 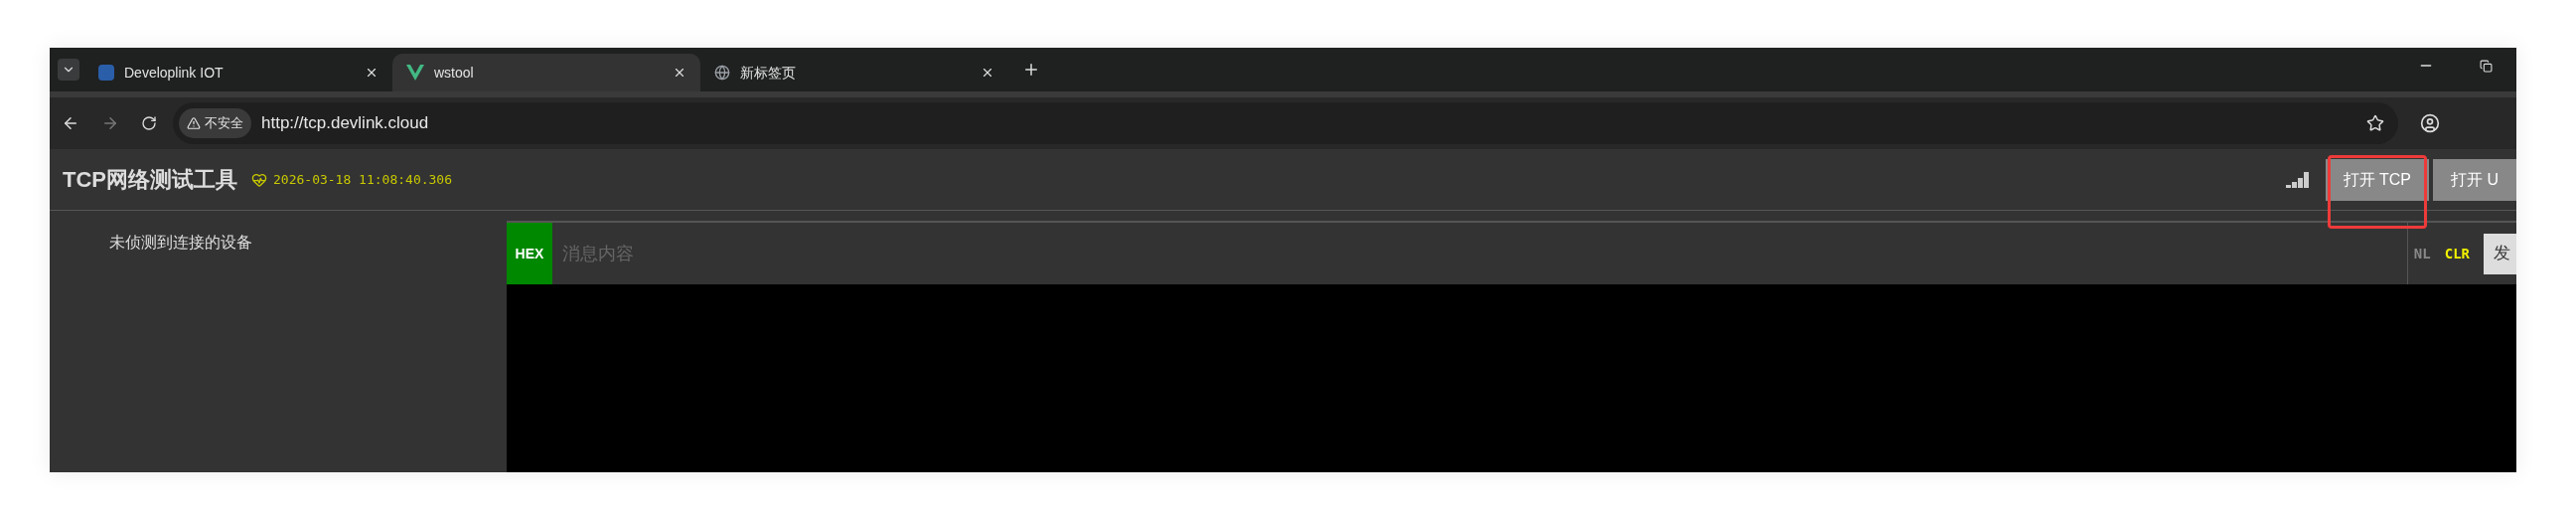 I want to click on open-button: 打开 TCP, so click(x=2377, y=179).